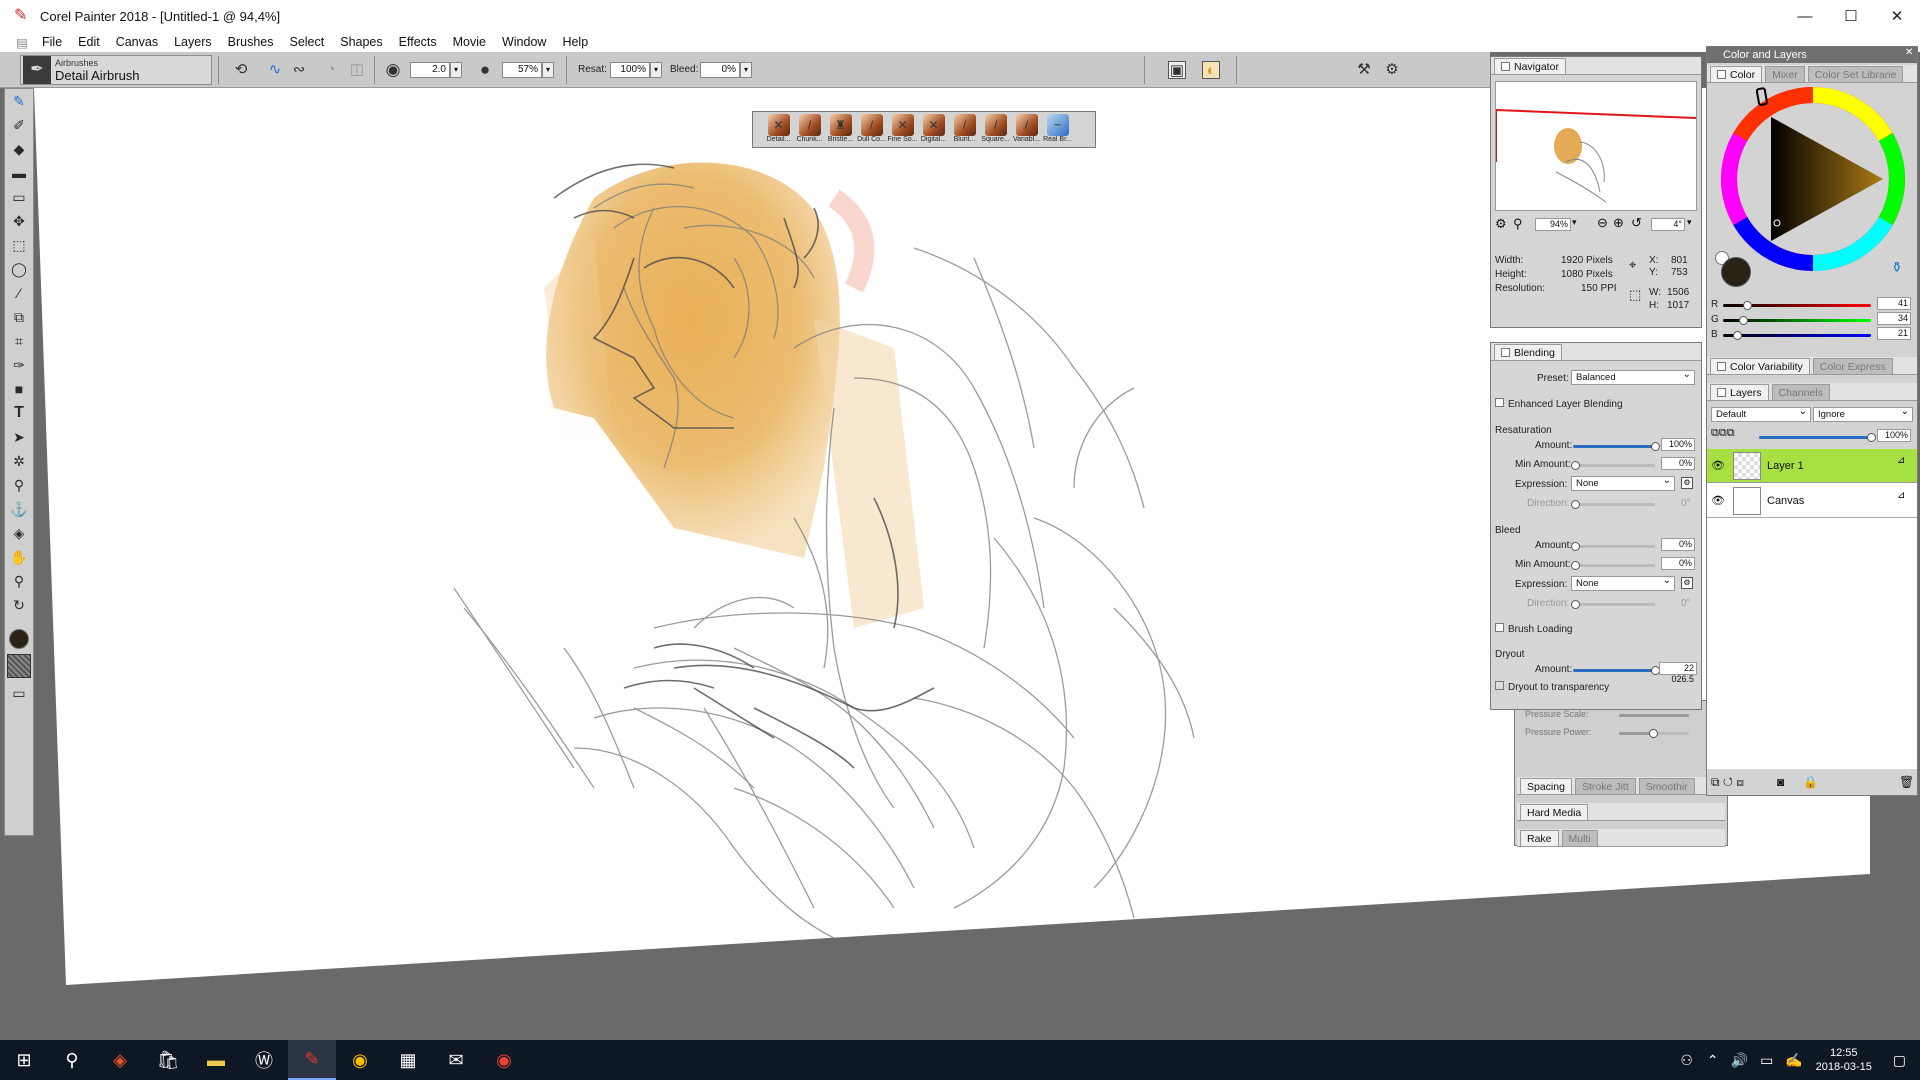 The image size is (1920, 1080). What do you see at coordinates (1785, 74) in the screenshot?
I see `tab-mixer: Mixer` at bounding box center [1785, 74].